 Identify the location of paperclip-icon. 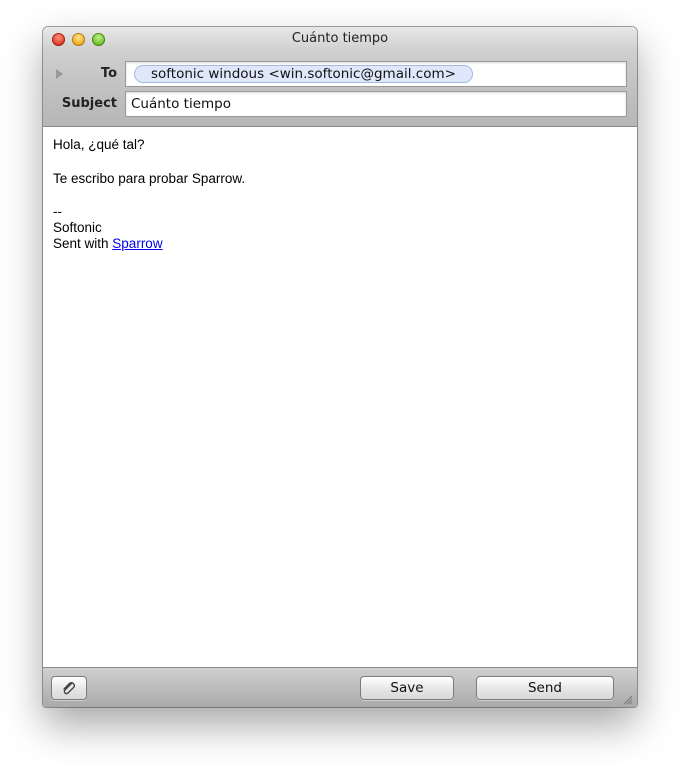
(69, 688).